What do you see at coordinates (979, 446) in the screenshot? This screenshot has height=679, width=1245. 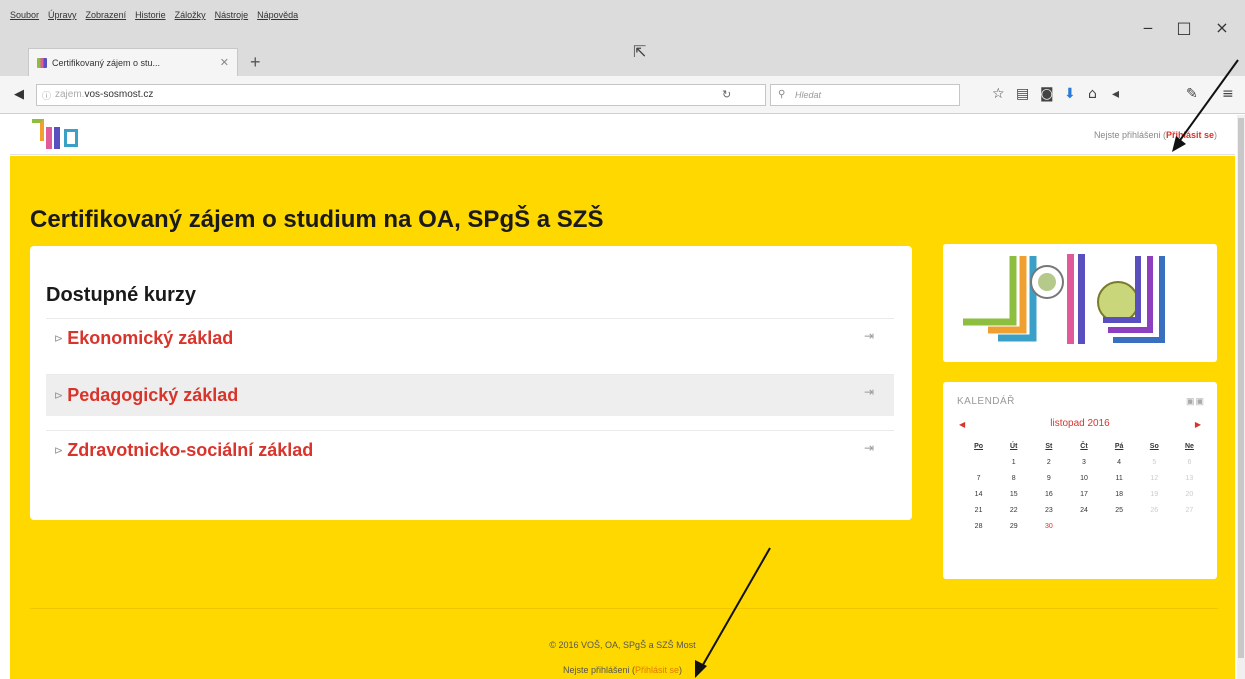 I see `weekday: Po` at bounding box center [979, 446].